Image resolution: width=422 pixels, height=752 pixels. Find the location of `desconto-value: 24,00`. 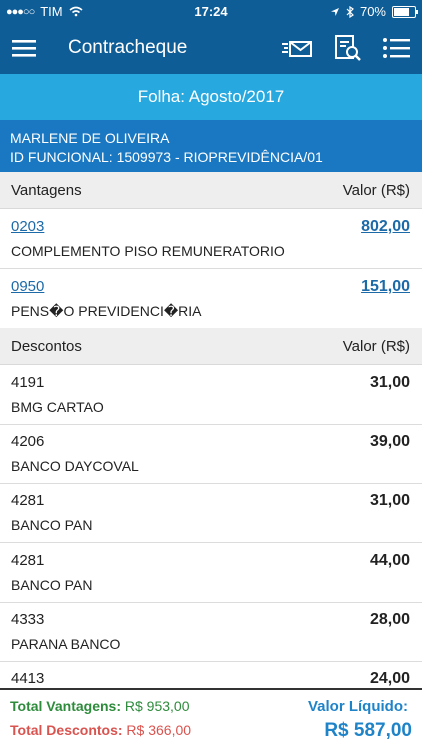

desconto-value: 24,00 is located at coordinates (389, 678).